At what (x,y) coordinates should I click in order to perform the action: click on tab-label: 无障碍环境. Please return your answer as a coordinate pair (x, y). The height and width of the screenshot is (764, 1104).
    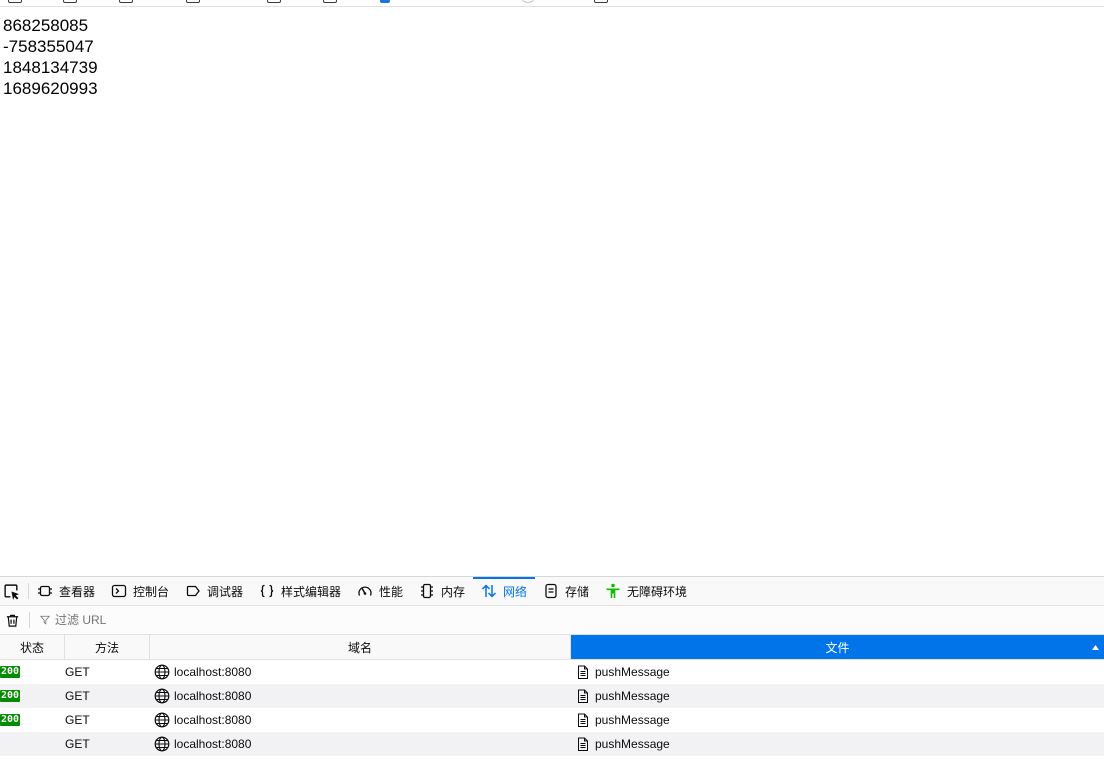
    Looking at the image, I should click on (657, 591).